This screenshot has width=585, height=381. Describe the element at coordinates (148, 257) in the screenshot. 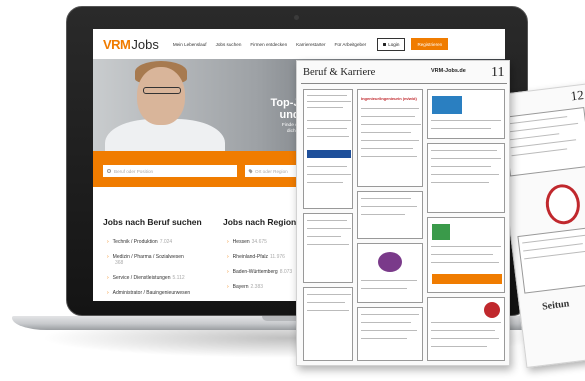

I see `list-item-label: Medizin / Pharma / Sozialwesen` at that location.